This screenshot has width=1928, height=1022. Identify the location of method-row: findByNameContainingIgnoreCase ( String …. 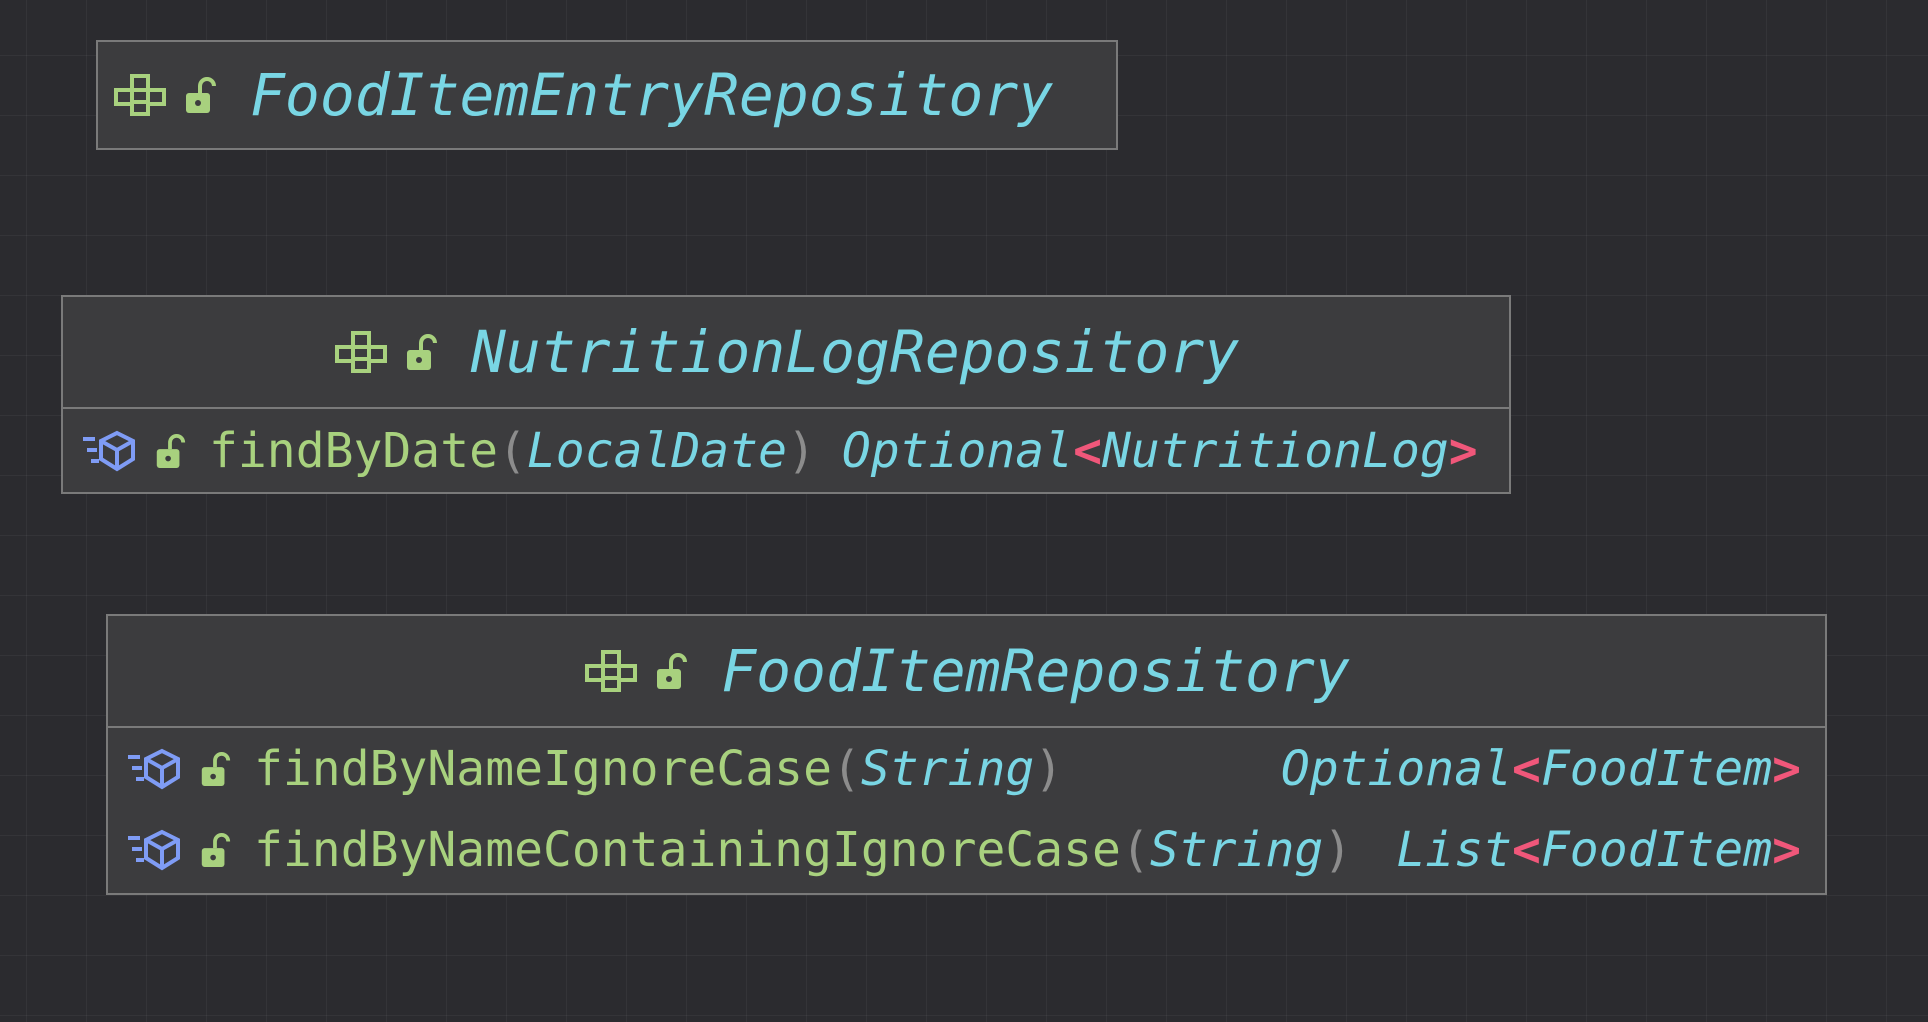
(966, 850).